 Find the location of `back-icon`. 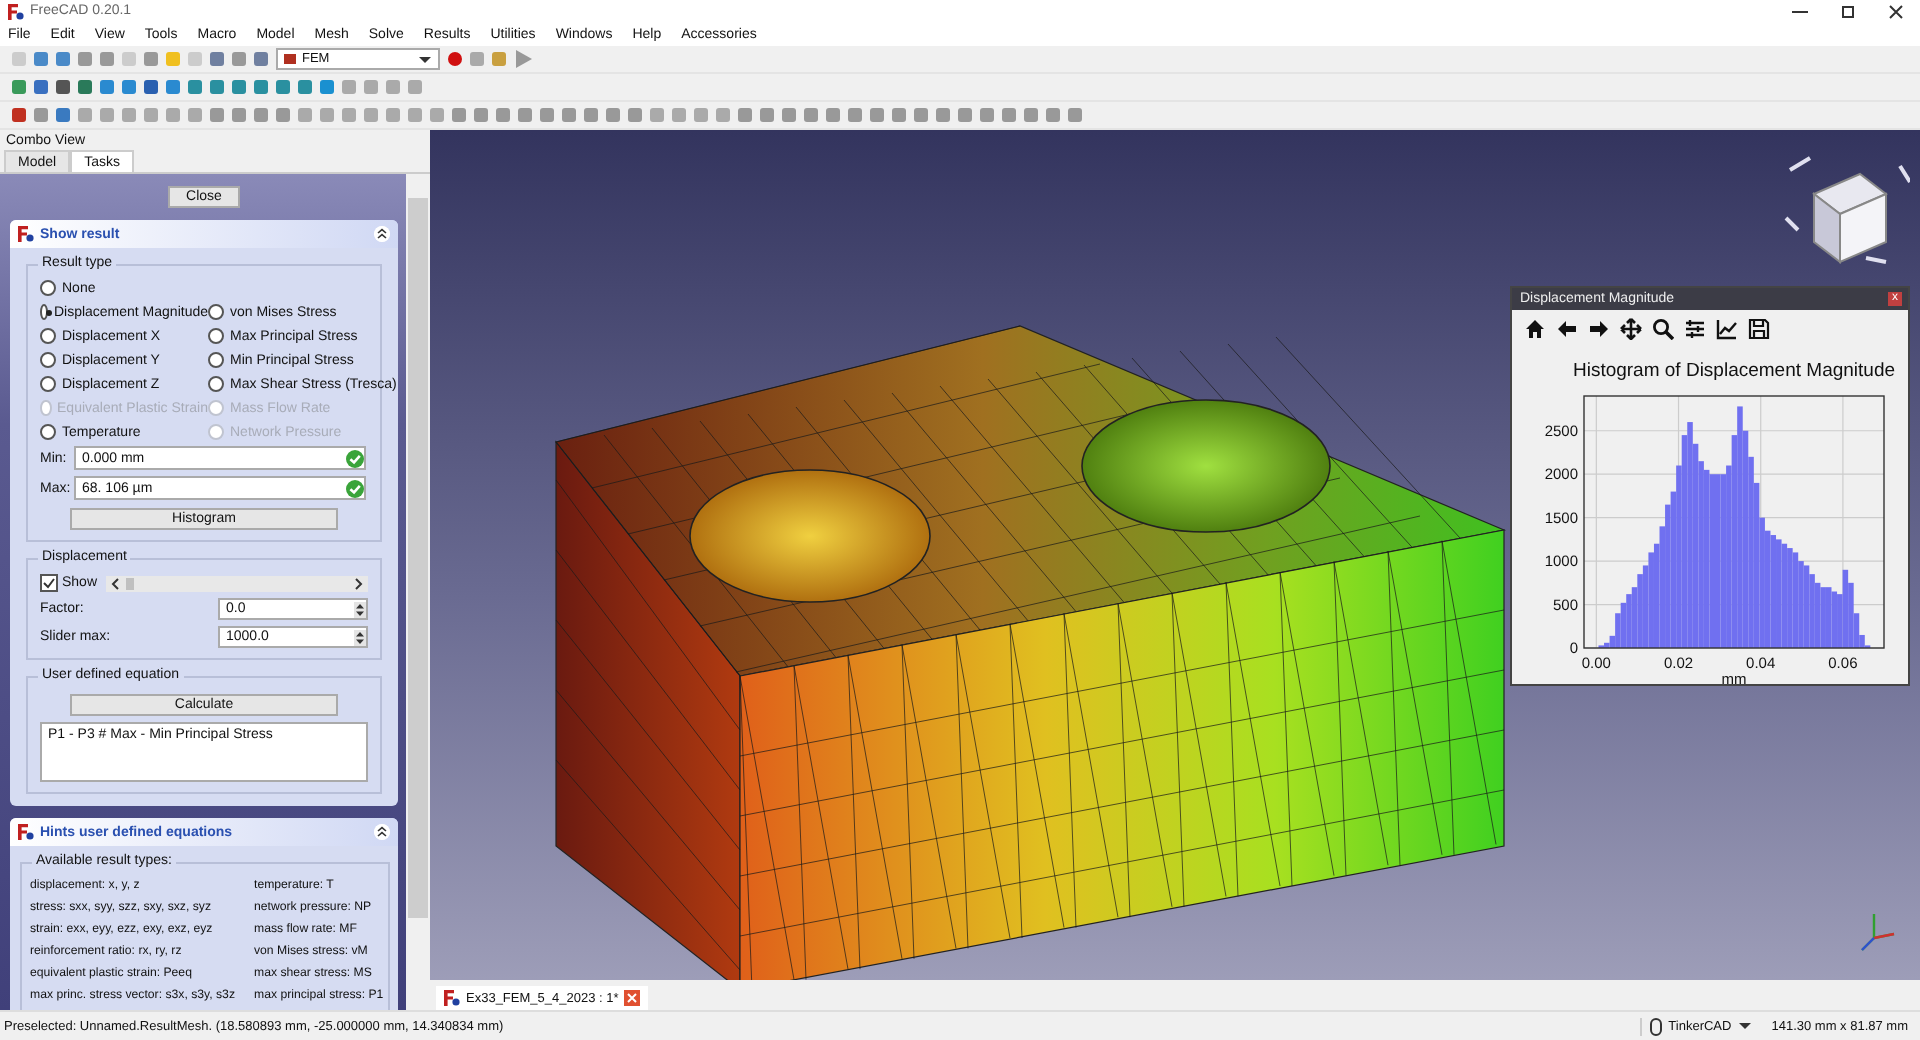

back-icon is located at coordinates (1567, 329).